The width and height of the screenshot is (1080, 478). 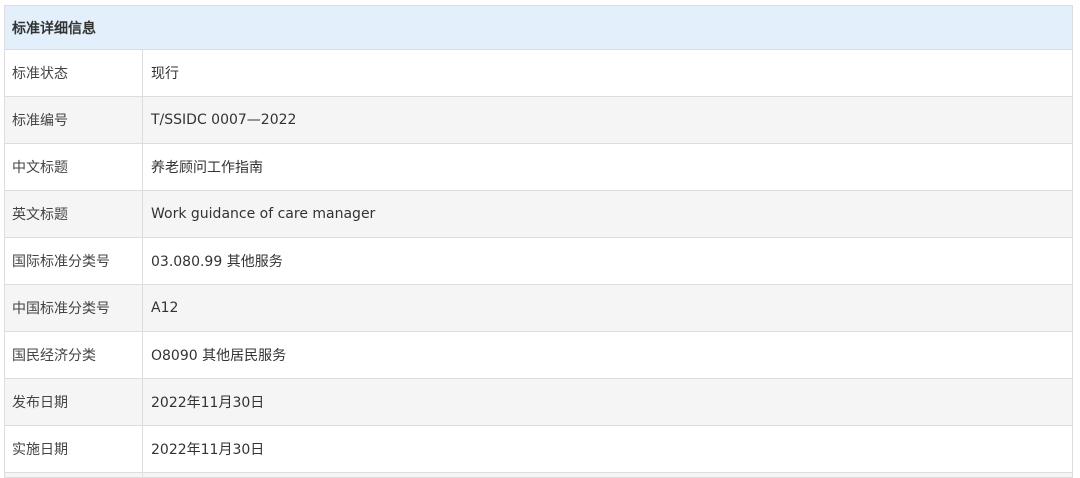 I want to click on table-row-effective-date: 实施日期 2022年11月30日, so click(x=538, y=449).